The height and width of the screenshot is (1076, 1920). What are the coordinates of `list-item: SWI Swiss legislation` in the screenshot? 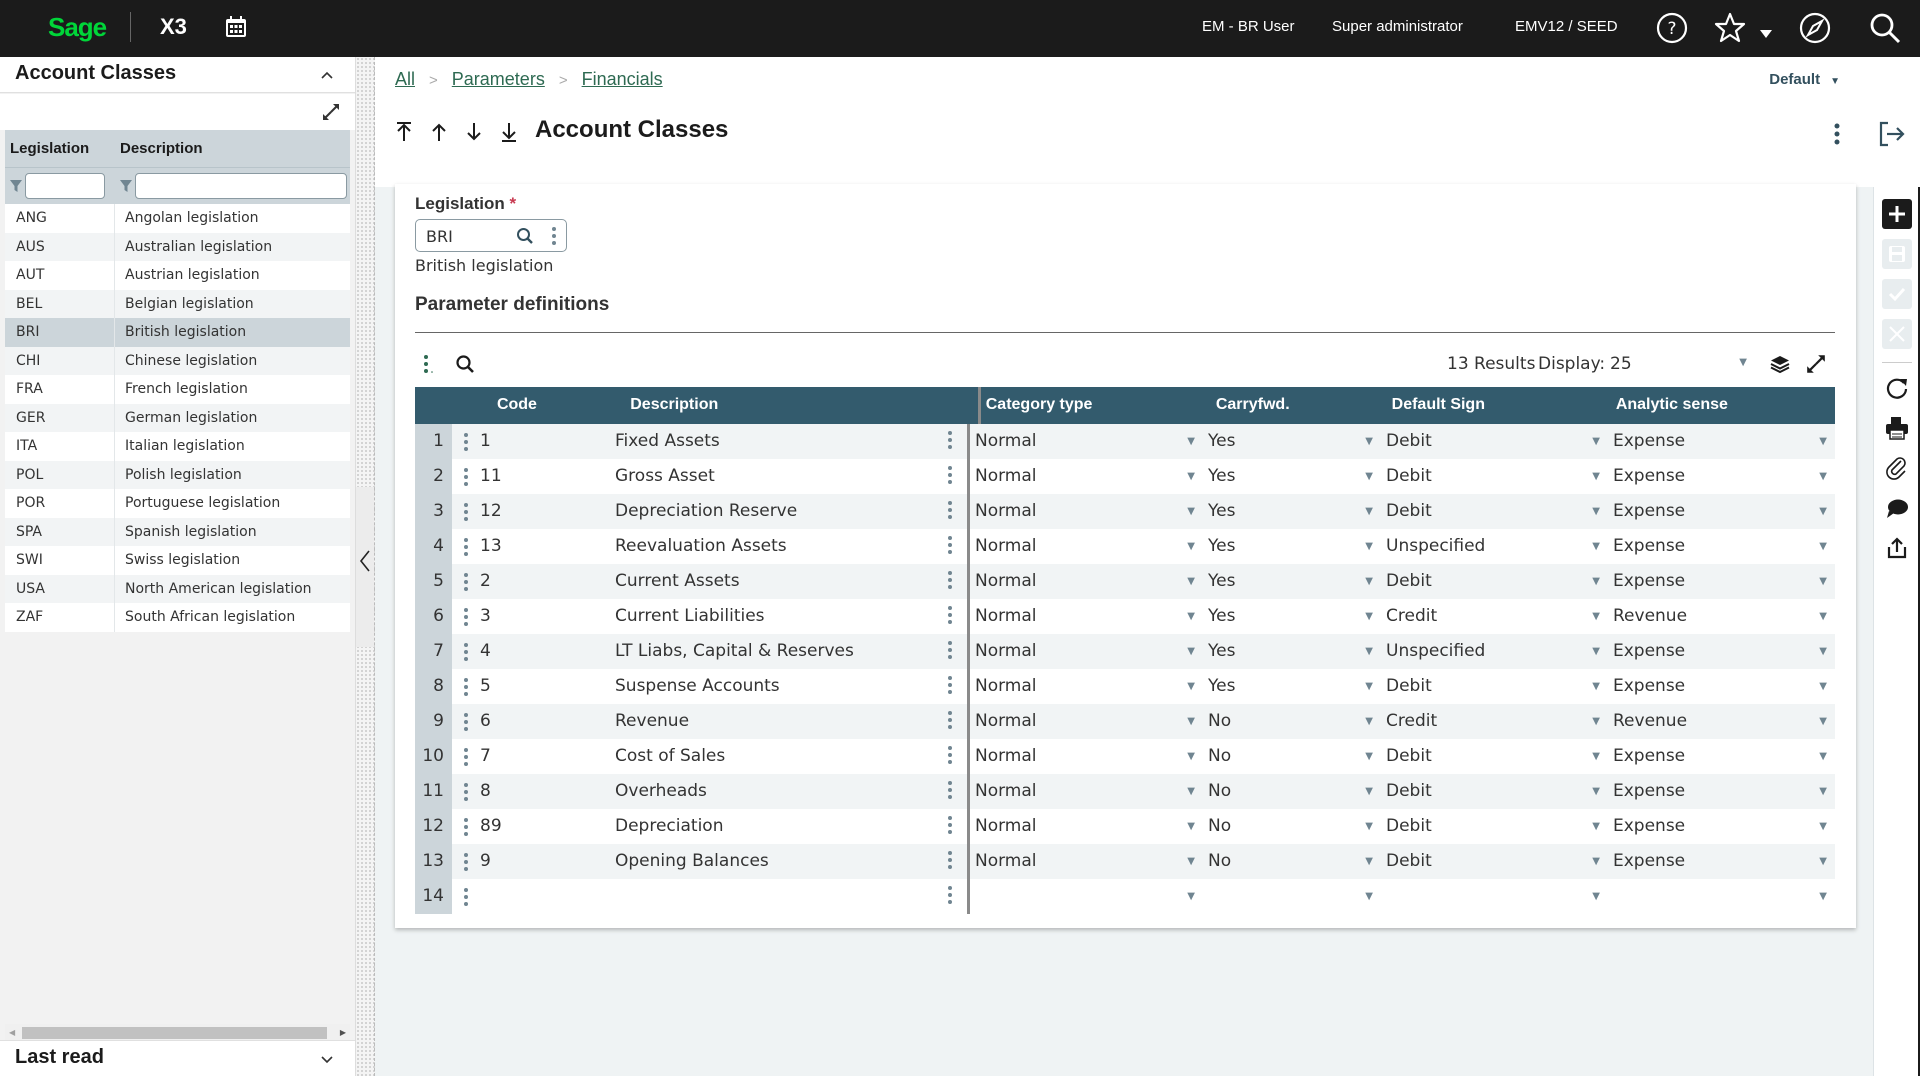 It's located at (177, 560).